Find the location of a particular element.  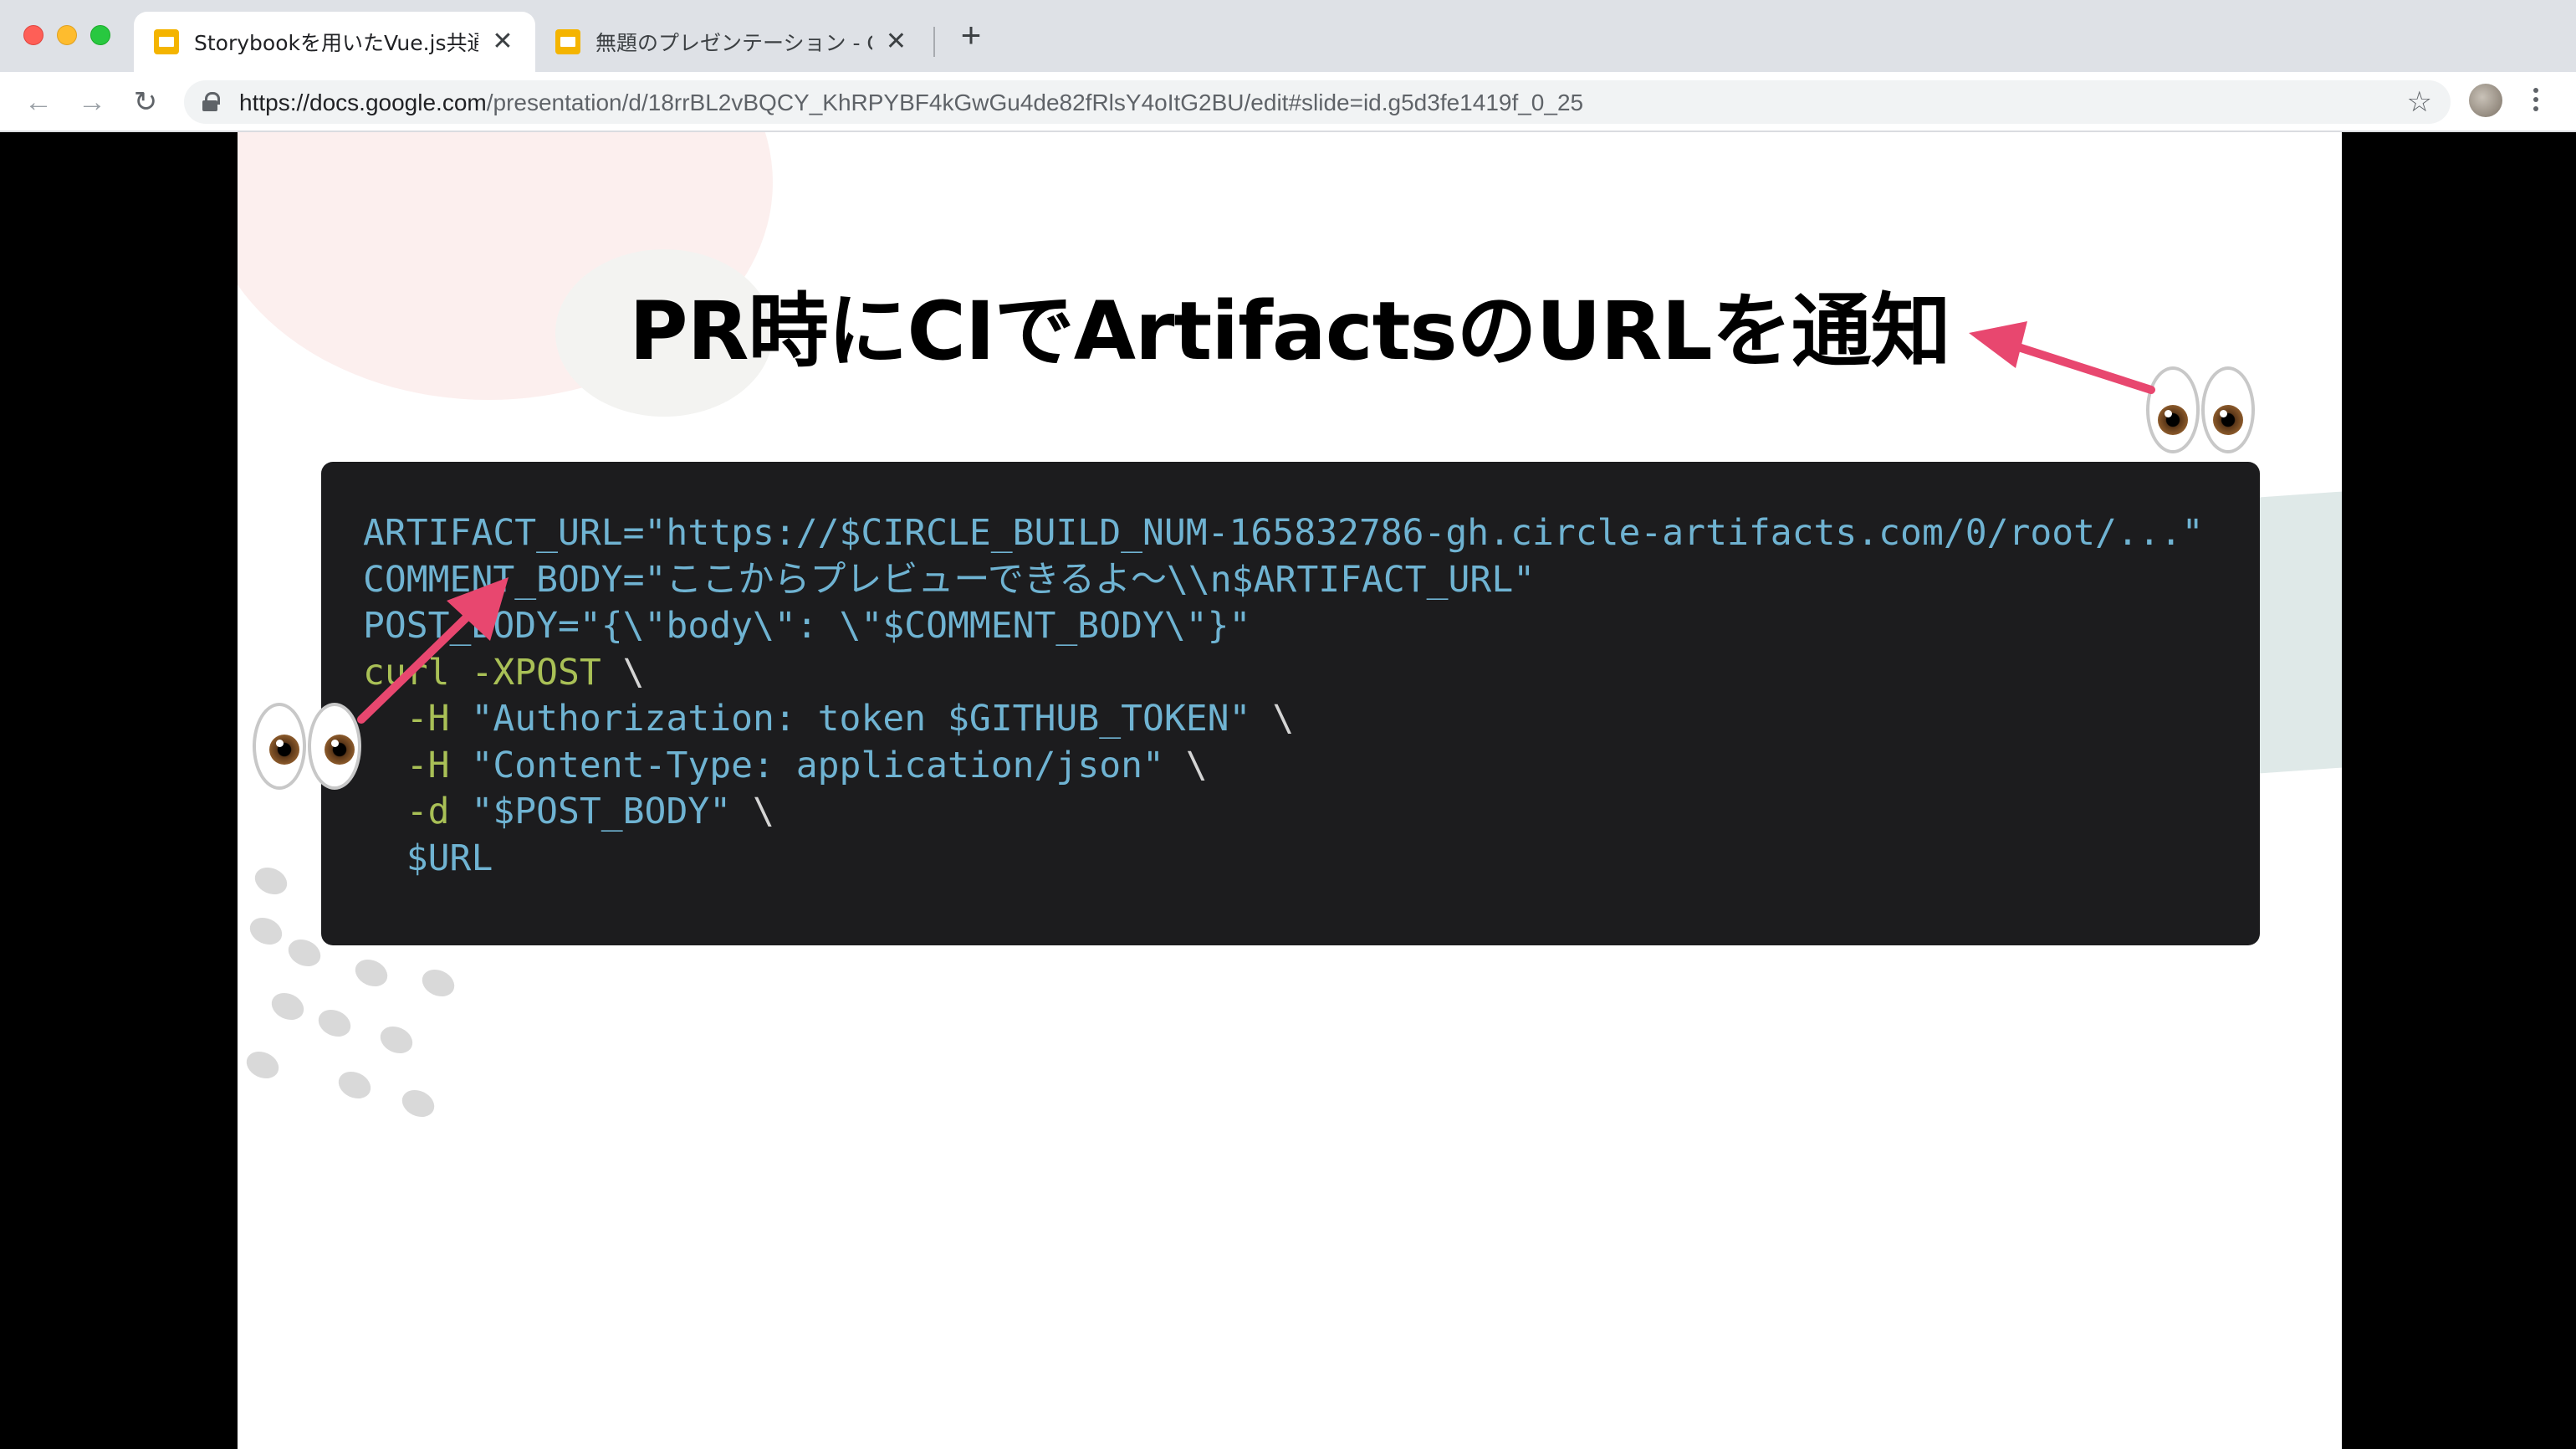

tab-title: 無題のプレゼンテーション - Goog is located at coordinates (733, 43).